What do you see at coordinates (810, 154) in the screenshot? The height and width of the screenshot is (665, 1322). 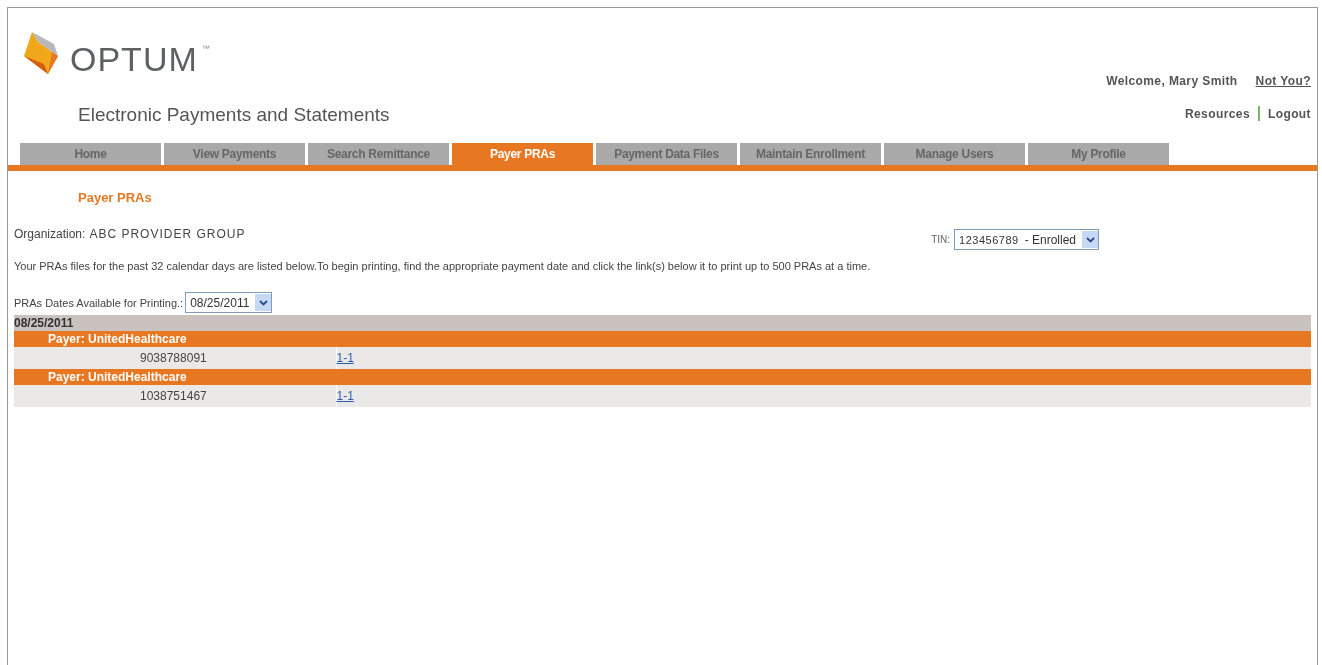 I see `nav-tab: Maintain Enrollment` at bounding box center [810, 154].